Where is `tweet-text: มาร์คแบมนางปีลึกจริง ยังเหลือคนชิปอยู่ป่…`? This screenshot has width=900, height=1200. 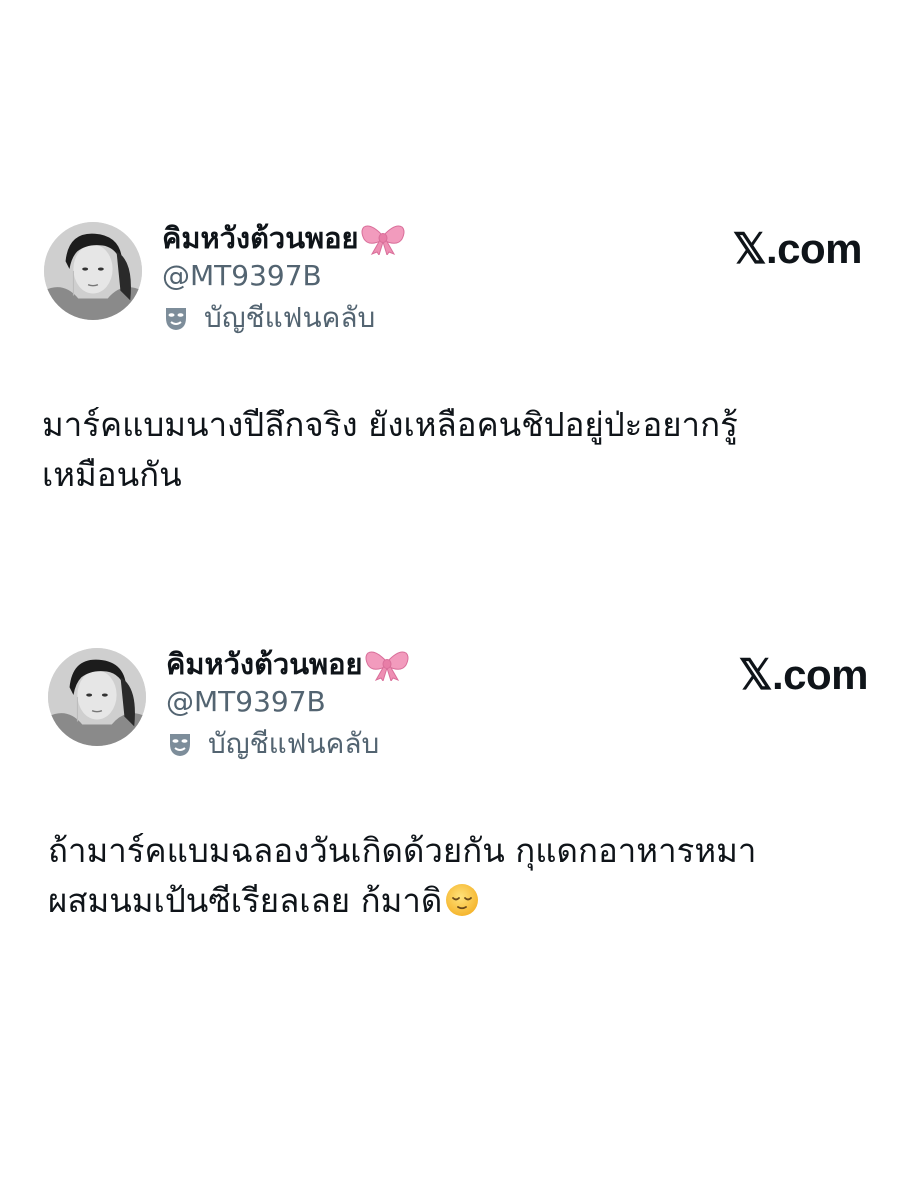
tweet-text: มาร์คแบมนางปีลึกจริง ยังเหลือคนชิปอยู่ป่… is located at coordinates (452, 450).